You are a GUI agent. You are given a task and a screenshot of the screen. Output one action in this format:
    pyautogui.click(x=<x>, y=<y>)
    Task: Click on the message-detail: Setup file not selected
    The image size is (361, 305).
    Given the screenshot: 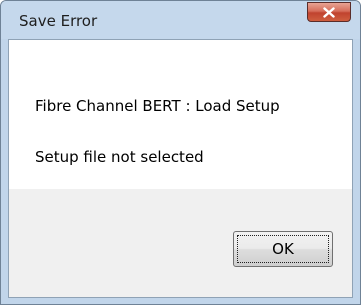 What is the action you would take?
    pyautogui.click(x=119, y=157)
    